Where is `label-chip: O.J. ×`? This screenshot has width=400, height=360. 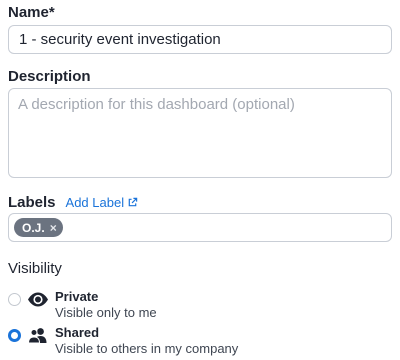
label-chip: O.J. × is located at coordinates (38, 227).